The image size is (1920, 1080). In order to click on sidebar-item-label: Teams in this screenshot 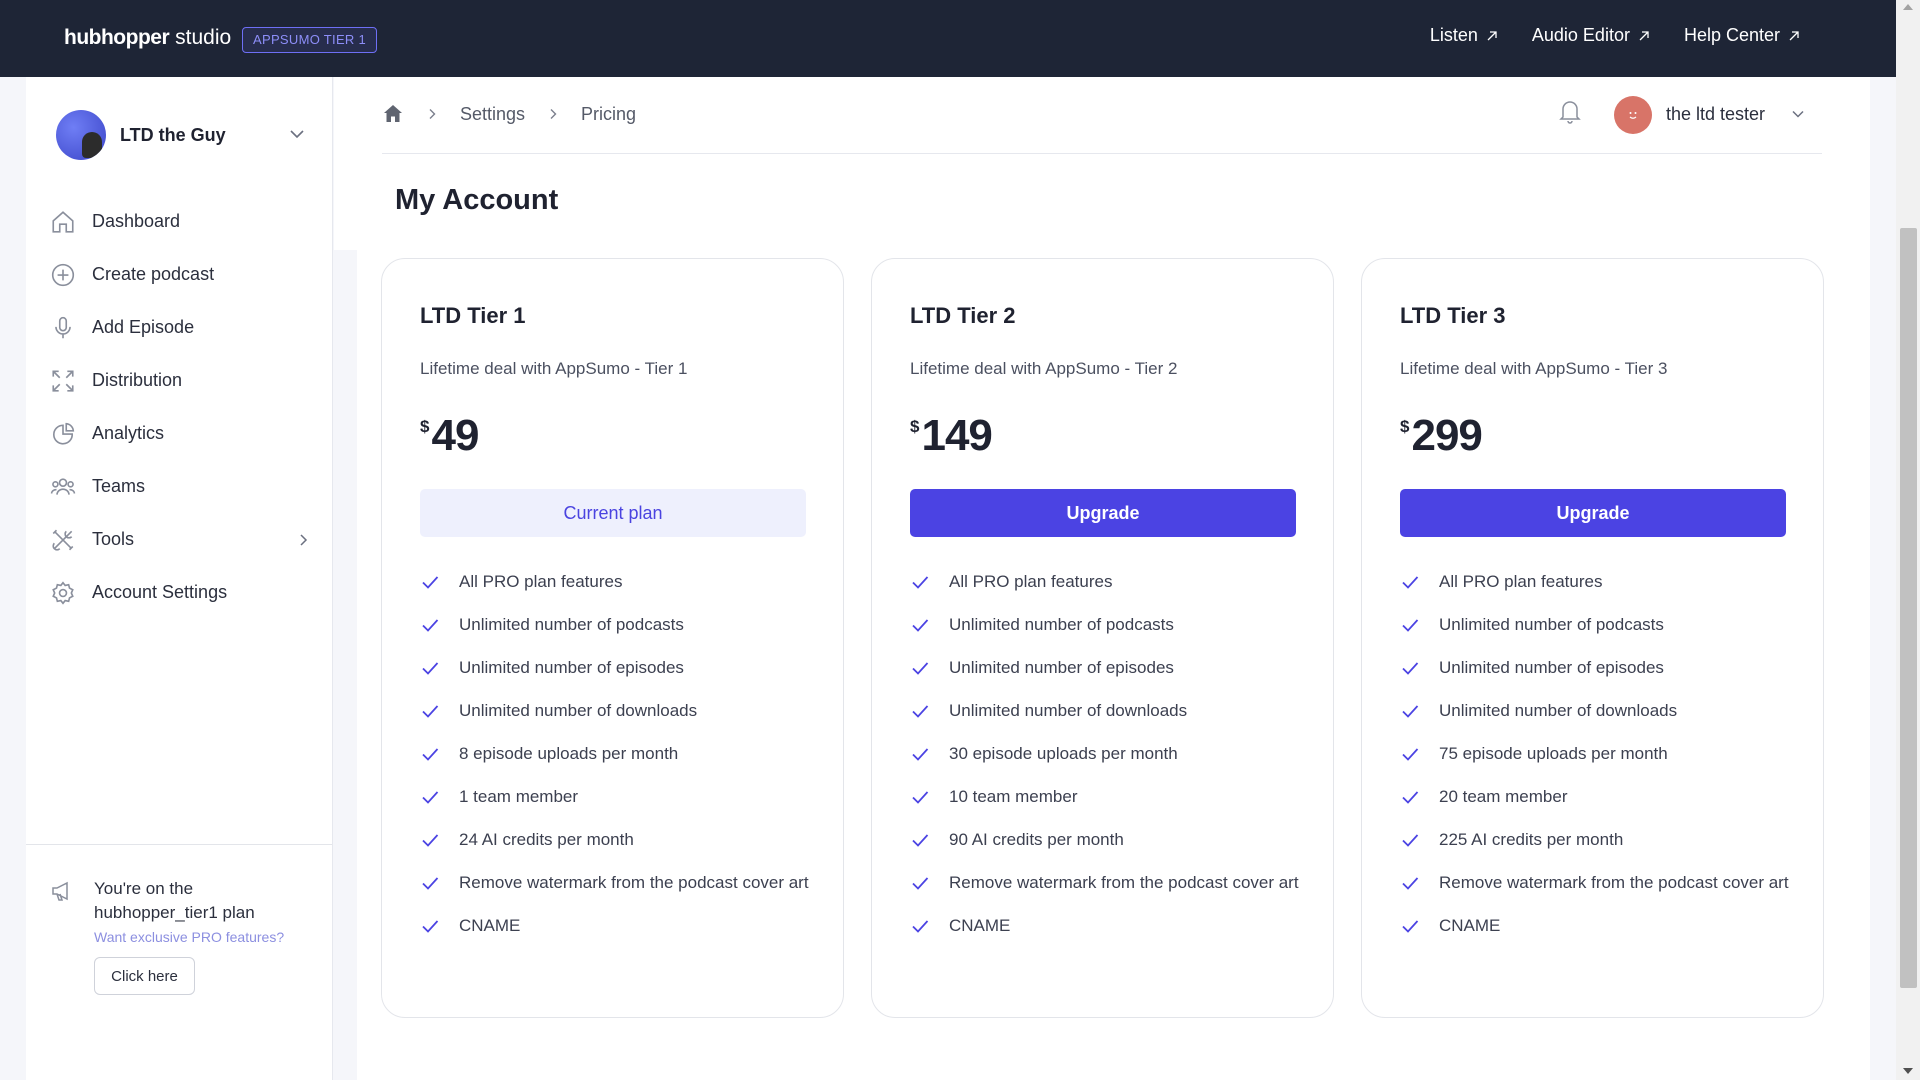, I will do `click(119, 486)`.